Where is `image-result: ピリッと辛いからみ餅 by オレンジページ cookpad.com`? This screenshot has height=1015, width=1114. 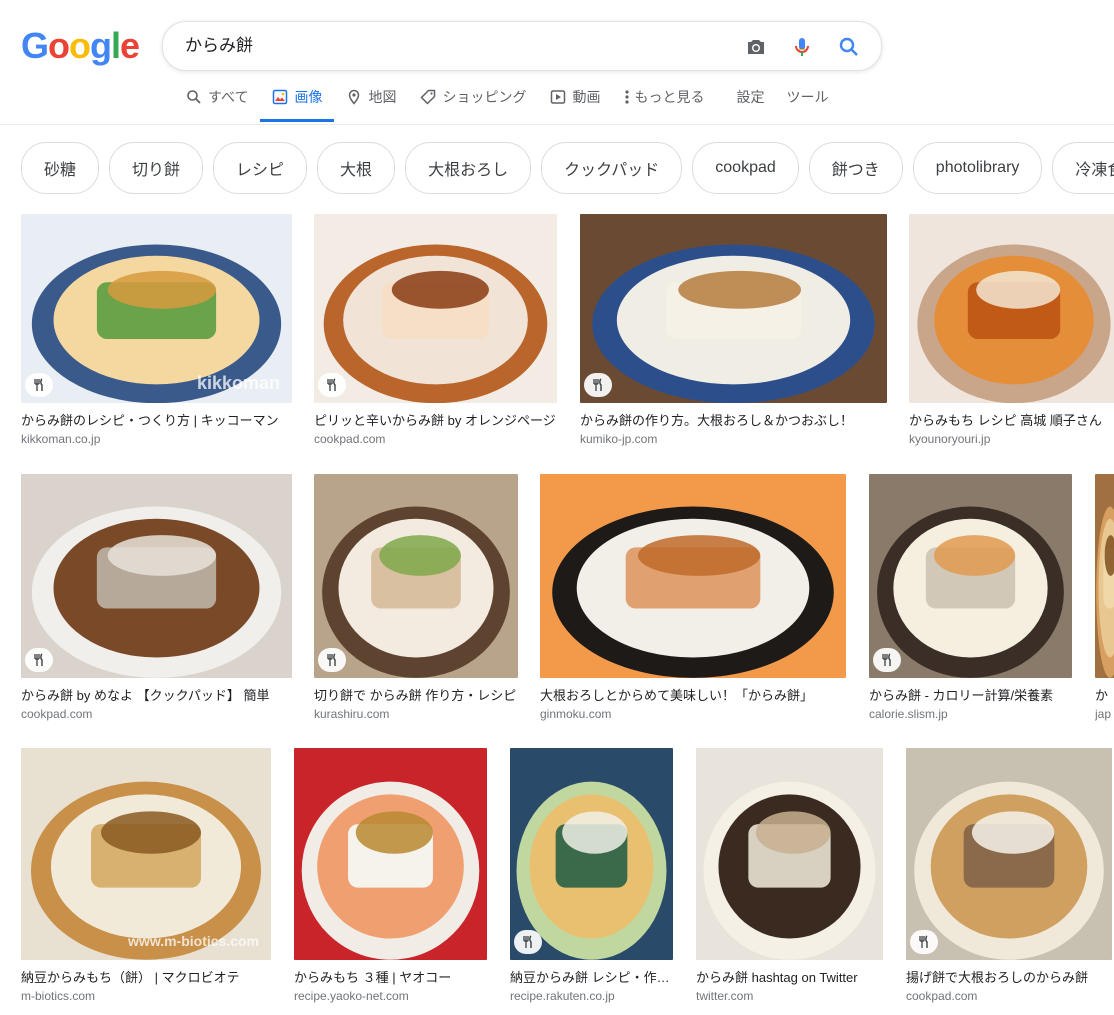
image-result: ピリッと辛いからみ餅 by オレンジページ cookpad.com is located at coordinates (435, 330).